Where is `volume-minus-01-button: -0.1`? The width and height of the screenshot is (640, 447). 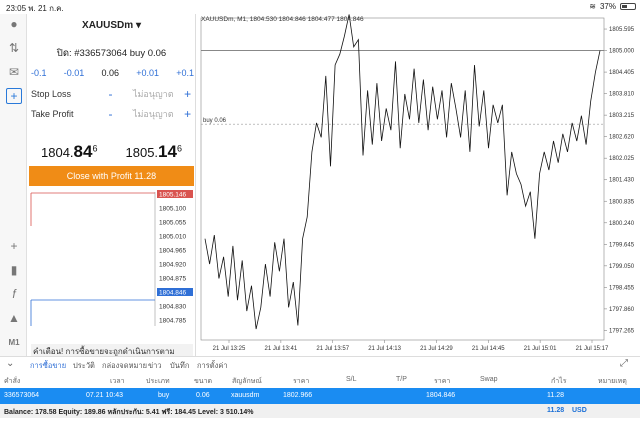
volume-minus-01-button: -0.1 is located at coordinates (39, 73).